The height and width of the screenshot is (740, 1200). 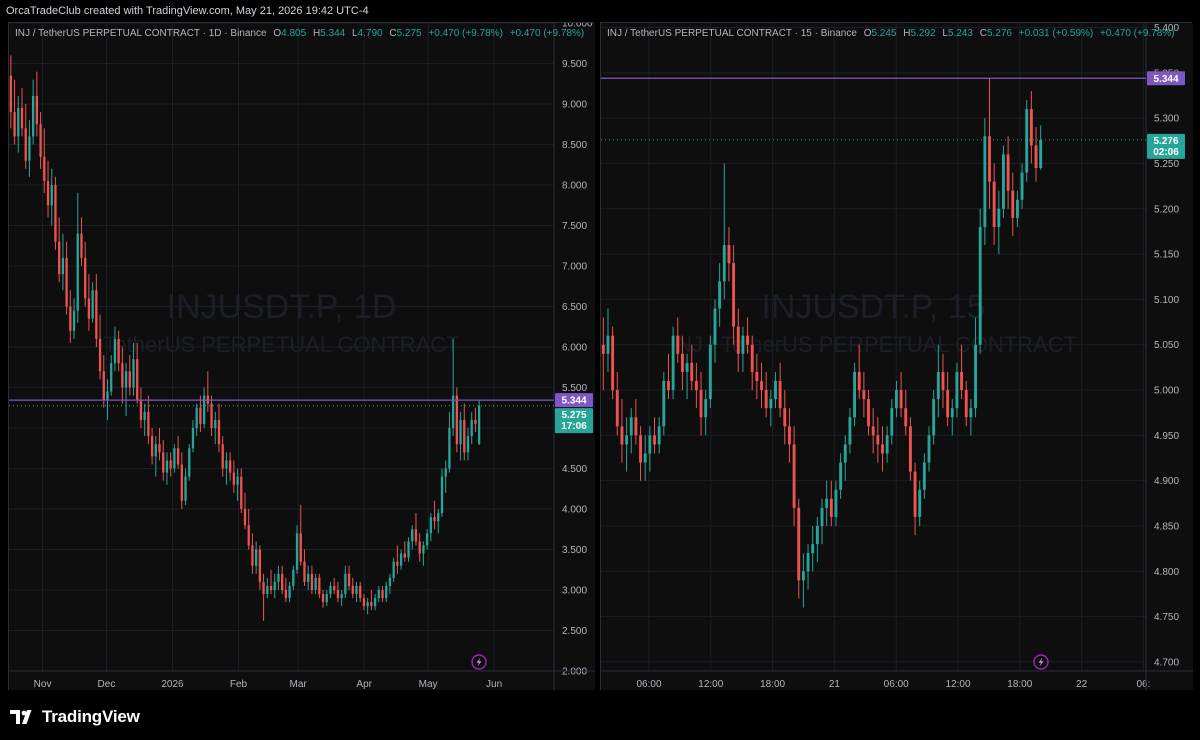 What do you see at coordinates (1166, 119) in the screenshot?
I see `y-tick-label: 5.300` at bounding box center [1166, 119].